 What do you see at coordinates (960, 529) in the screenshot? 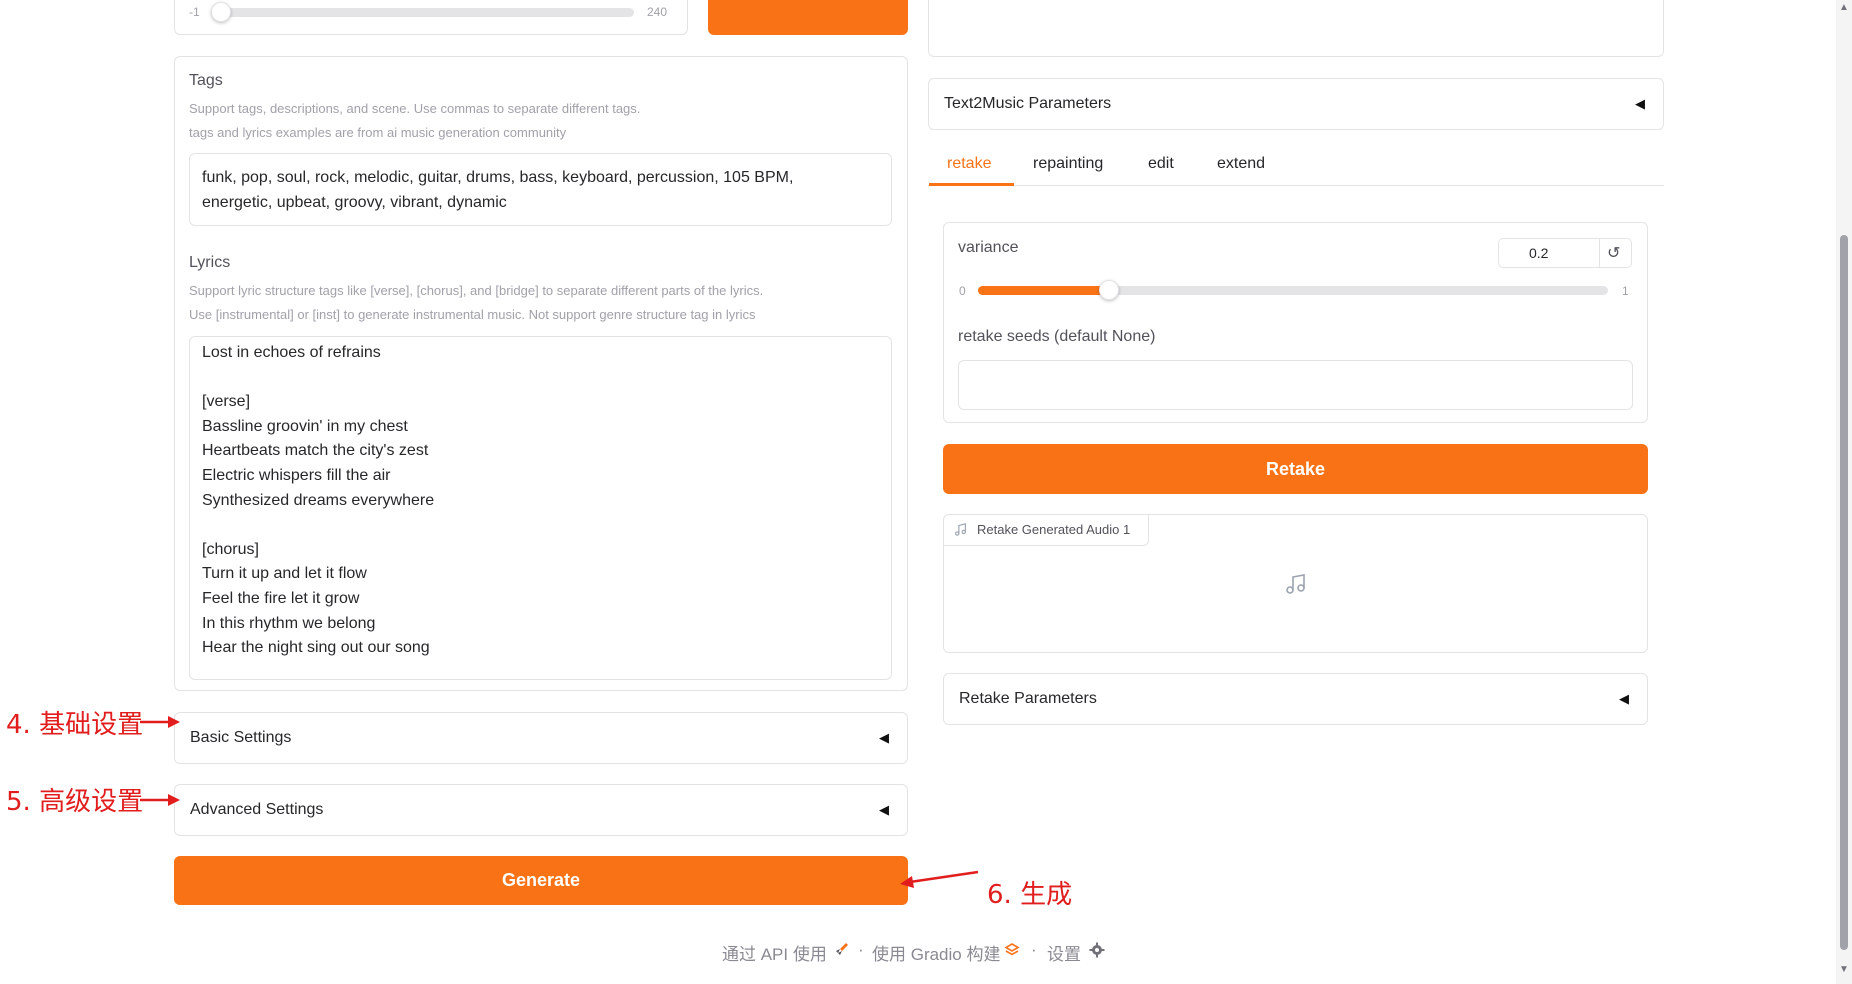
I see `music-note-icon` at bounding box center [960, 529].